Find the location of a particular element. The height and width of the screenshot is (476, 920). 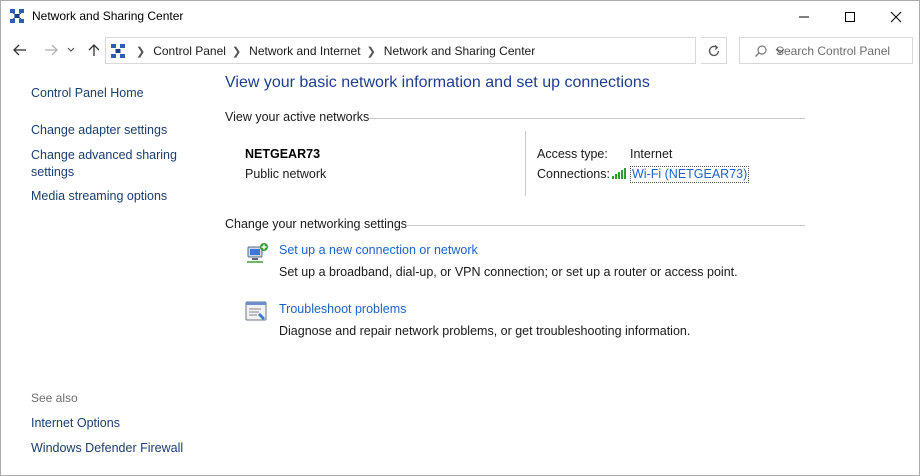

close-button is located at coordinates (896, 16).